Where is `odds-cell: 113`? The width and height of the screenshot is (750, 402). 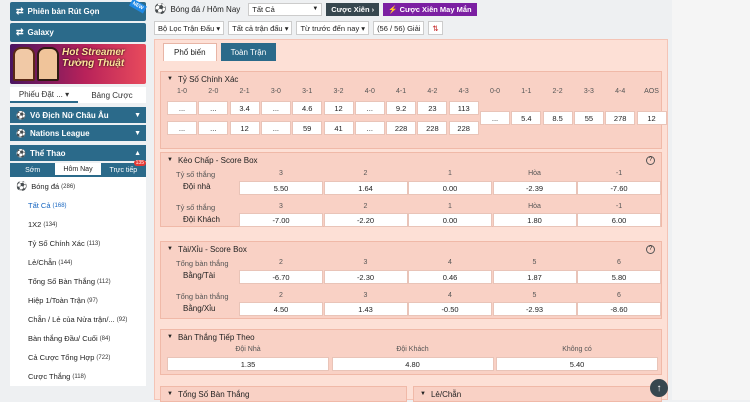
odds-cell: 113 is located at coordinates (463, 108).